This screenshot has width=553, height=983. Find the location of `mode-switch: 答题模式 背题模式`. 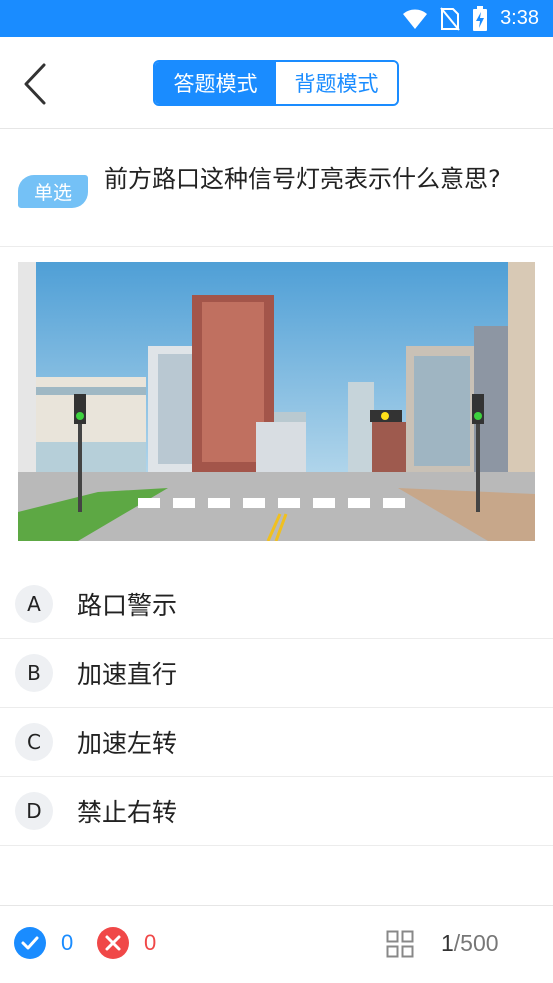

mode-switch: 答题模式 背题模式 is located at coordinates (276, 83).